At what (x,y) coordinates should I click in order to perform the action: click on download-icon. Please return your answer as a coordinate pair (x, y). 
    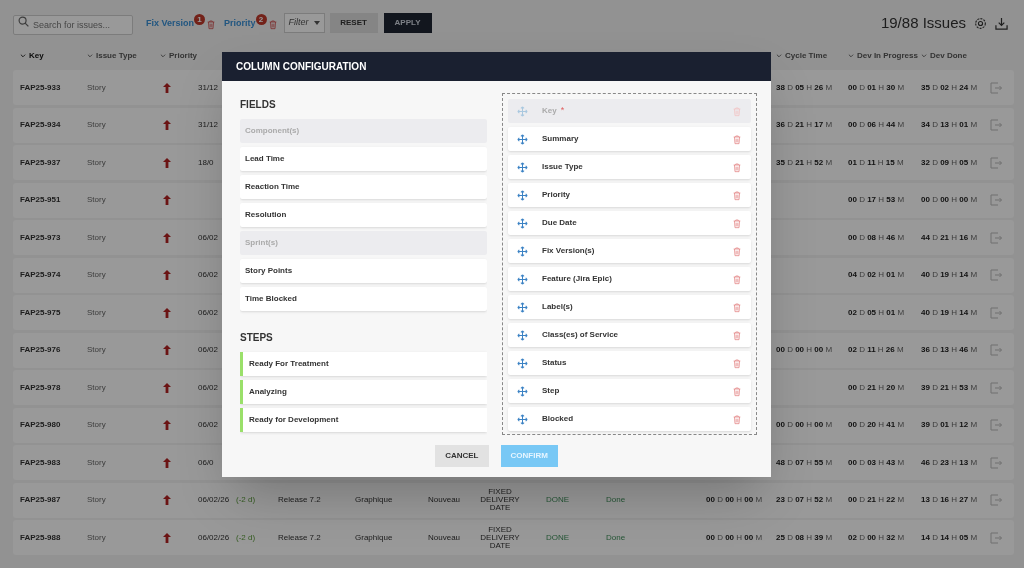
    Looking at the image, I should click on (1001, 23).